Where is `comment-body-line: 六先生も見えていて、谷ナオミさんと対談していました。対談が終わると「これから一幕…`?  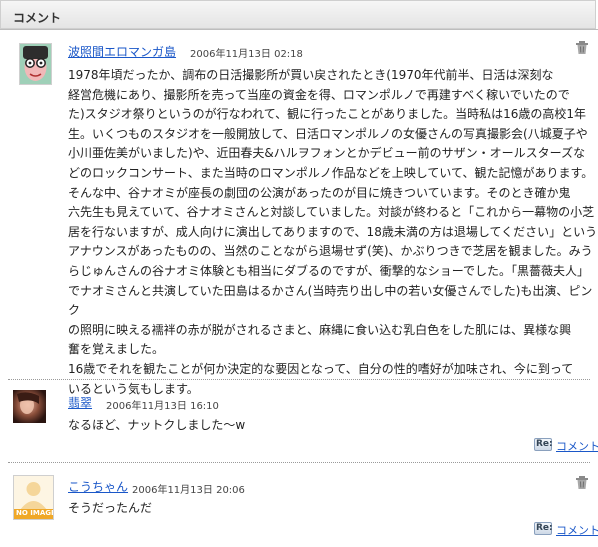
comment-body-line: 六先生も見えていて、谷ナオミさんと対談していました。対談が終わると「これから一幕… is located at coordinates (331, 212).